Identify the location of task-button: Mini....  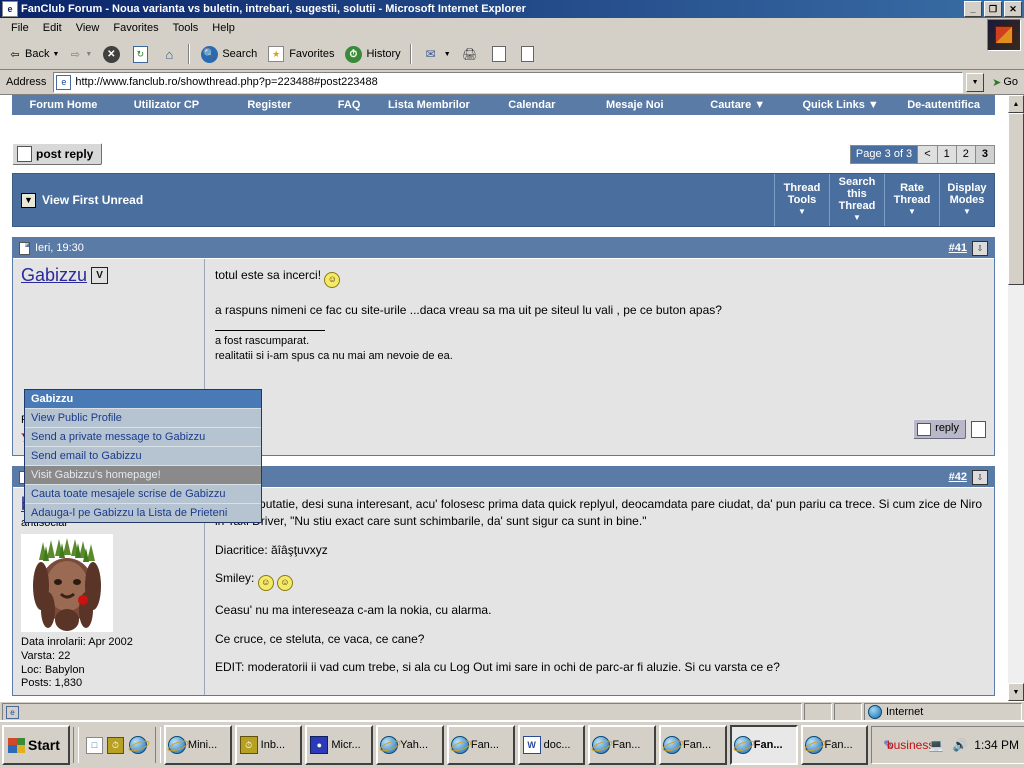
(197, 745).